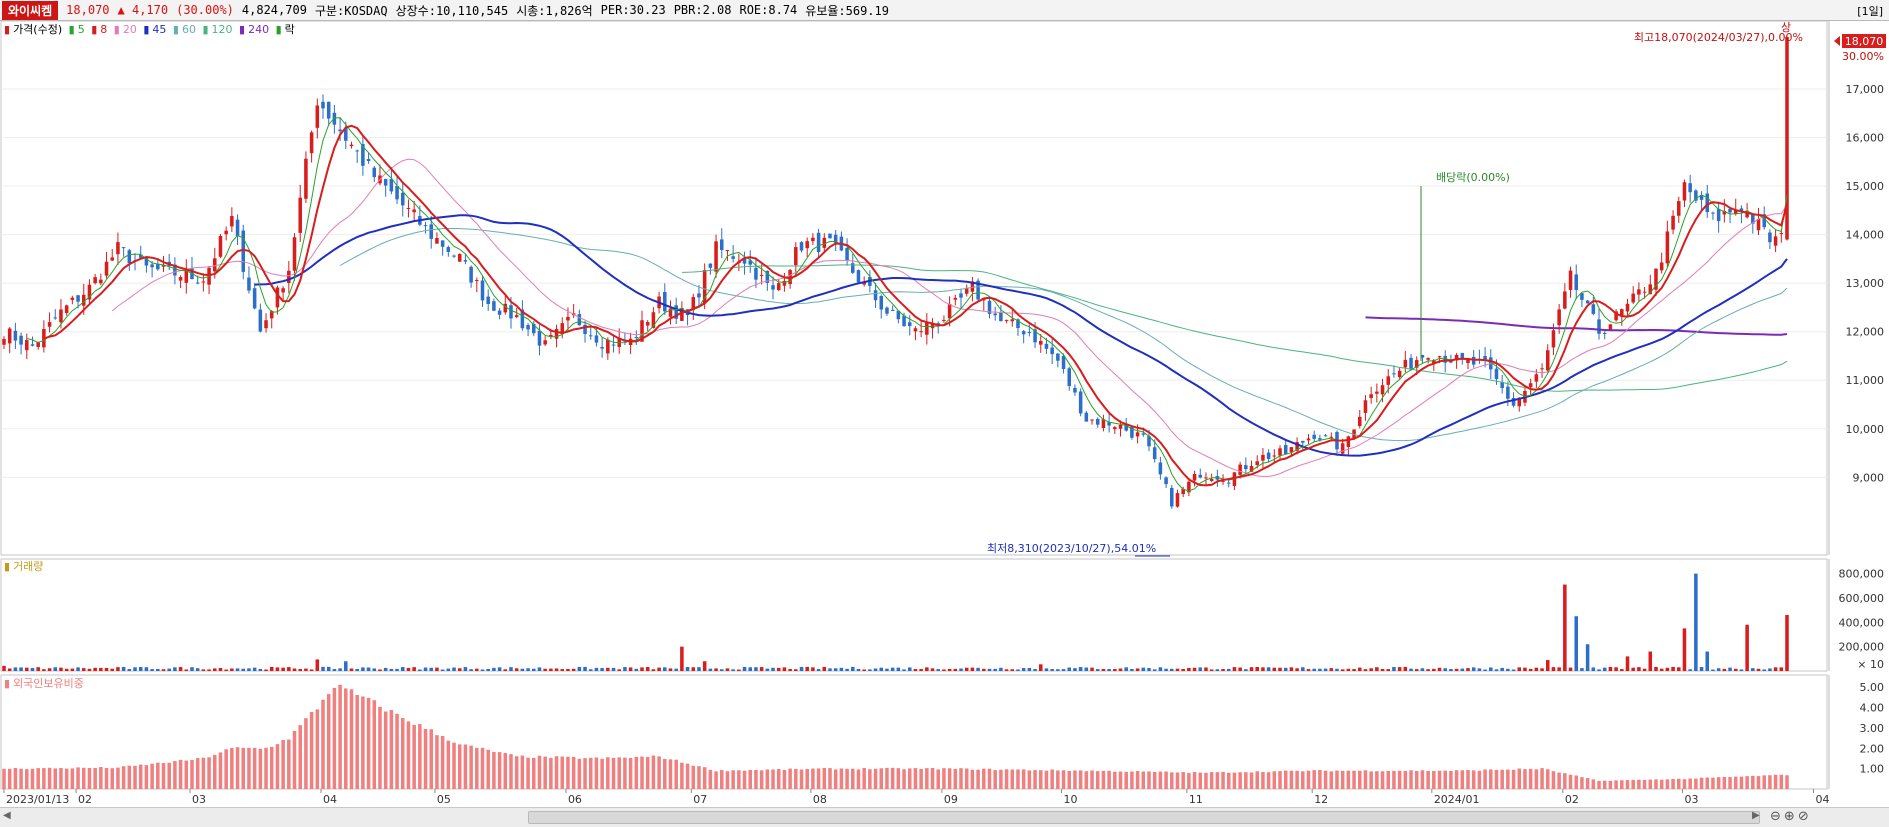 The height and width of the screenshot is (827, 1889). What do you see at coordinates (88, 10) in the screenshot?
I see `current-price: 18,070` at bounding box center [88, 10].